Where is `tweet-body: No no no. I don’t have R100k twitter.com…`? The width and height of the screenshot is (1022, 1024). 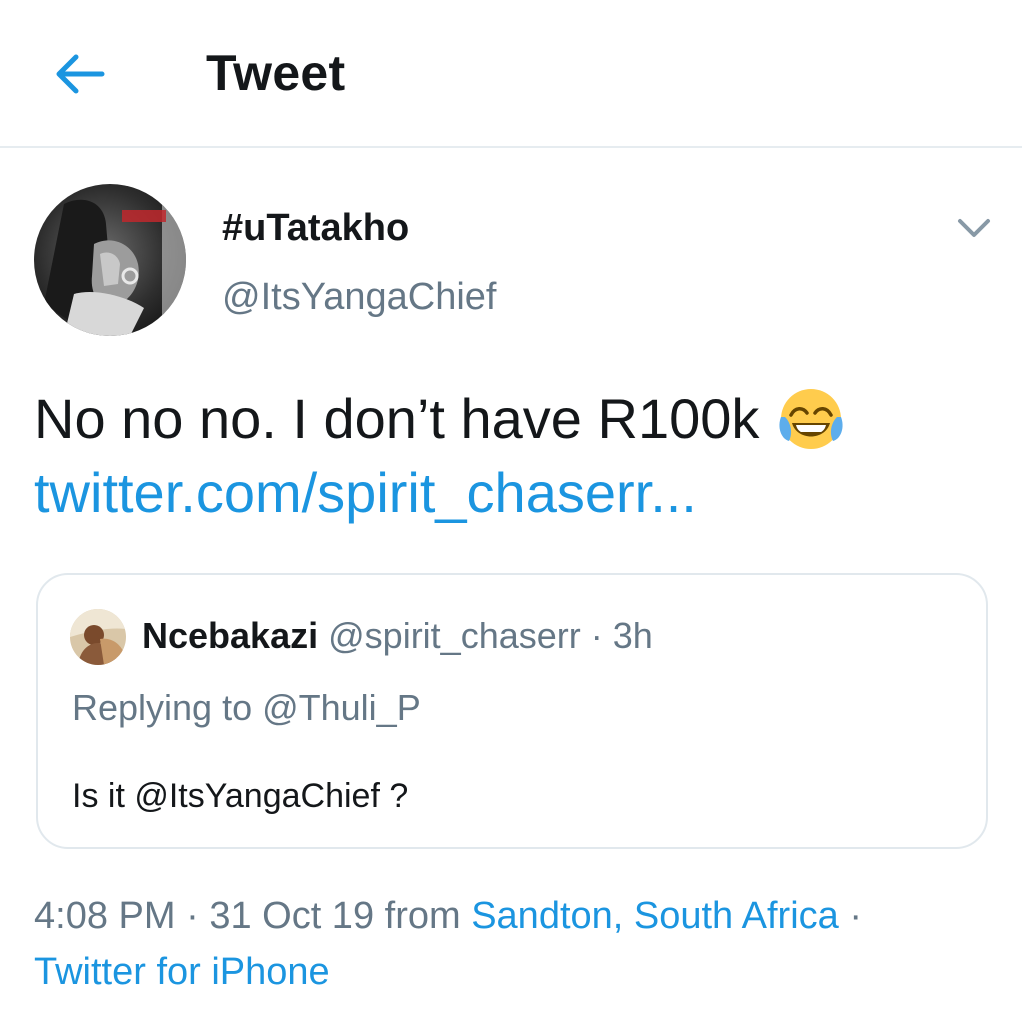
tweet-body: No no no. I don’t have R100k twitter.com… is located at coordinates (514, 456).